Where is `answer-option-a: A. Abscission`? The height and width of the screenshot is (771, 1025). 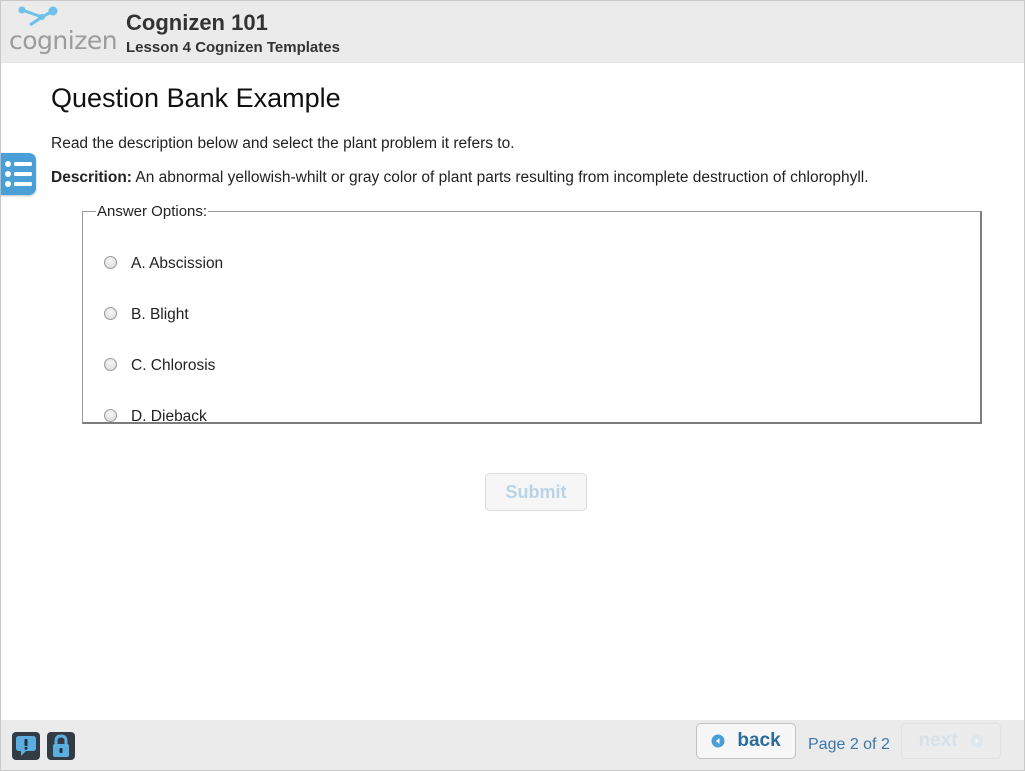 answer-option-a: A. Abscission is located at coordinates (163, 264).